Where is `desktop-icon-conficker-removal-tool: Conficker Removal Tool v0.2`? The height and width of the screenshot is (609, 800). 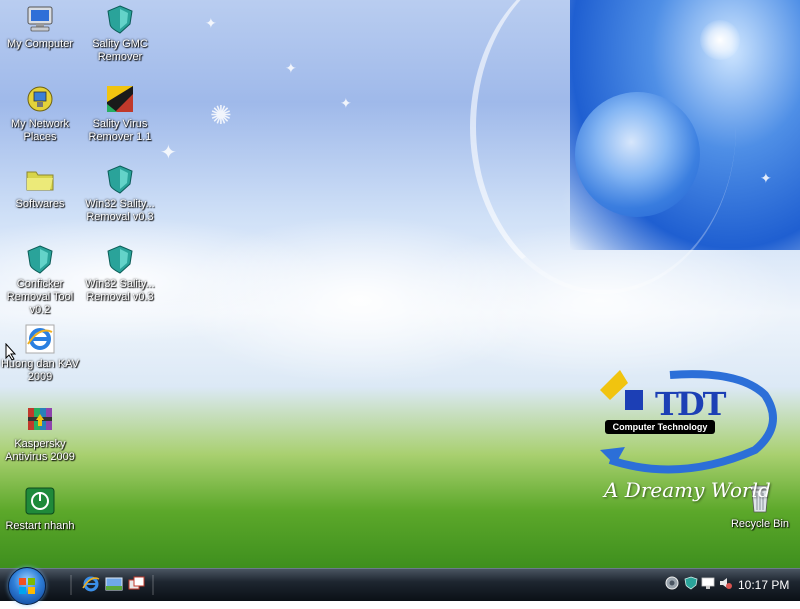
desktop-icon-conficker-removal-tool: Conficker Removal Tool v0.2 is located at coordinates (40, 279).